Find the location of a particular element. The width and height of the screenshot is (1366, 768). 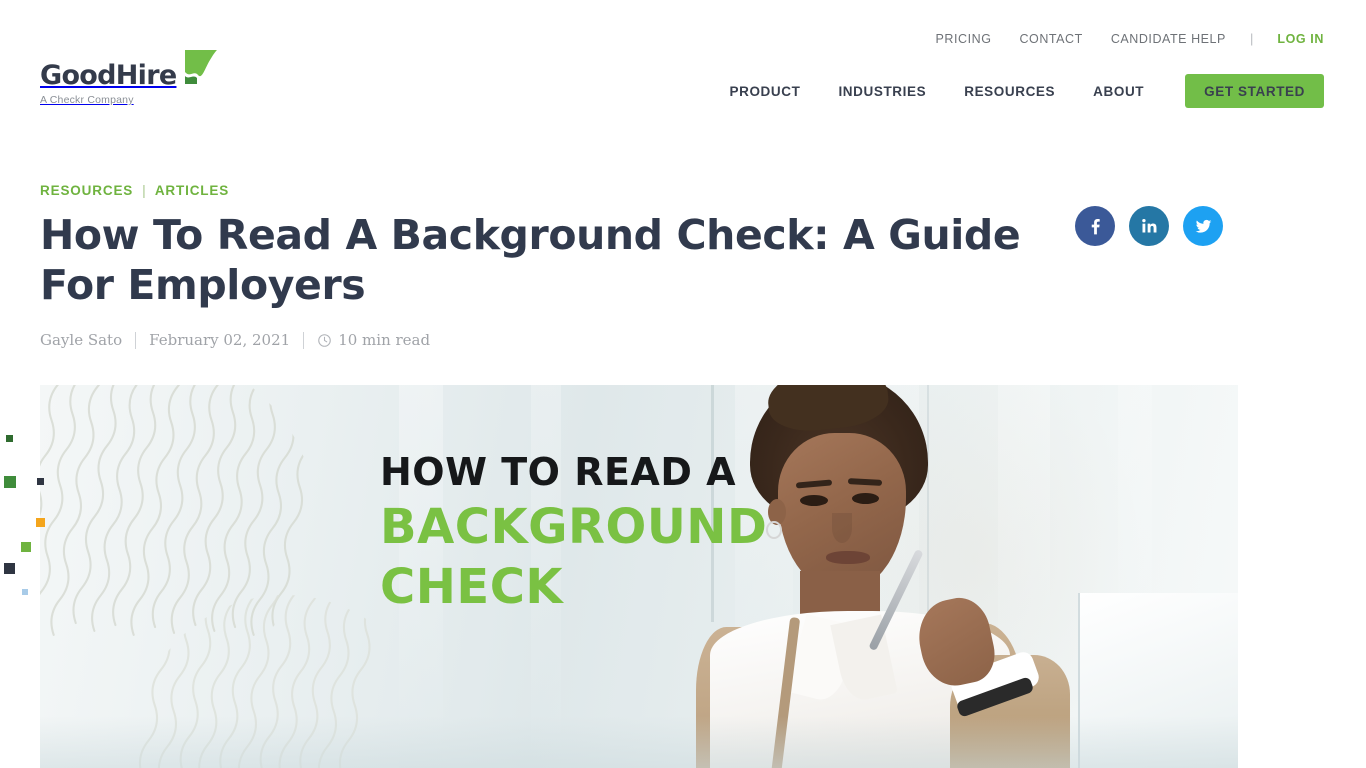

person-eye-left is located at coordinates (814, 500).